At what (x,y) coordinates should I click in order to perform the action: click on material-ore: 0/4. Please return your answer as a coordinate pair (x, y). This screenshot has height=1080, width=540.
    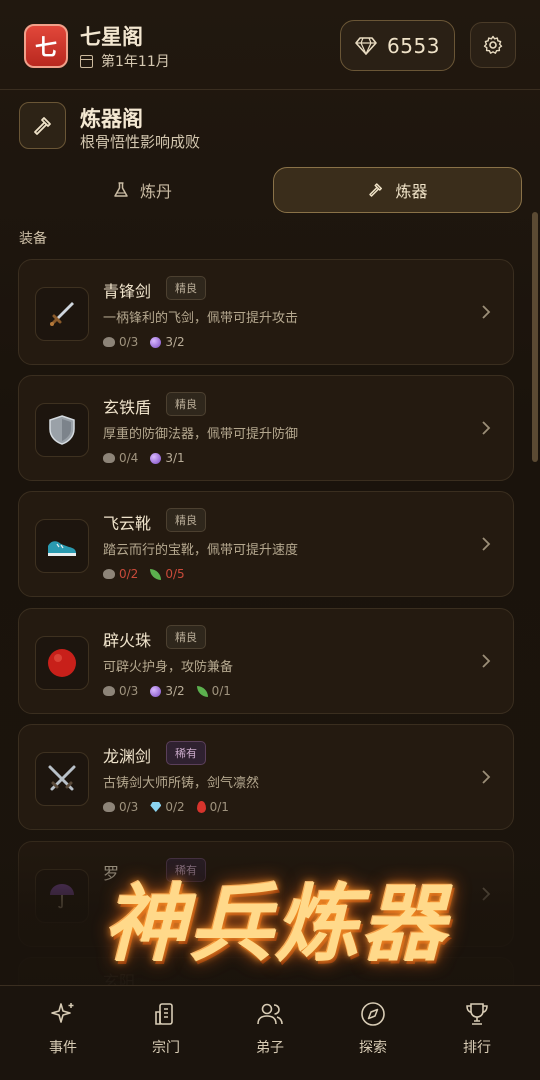
    Looking at the image, I should click on (120, 458).